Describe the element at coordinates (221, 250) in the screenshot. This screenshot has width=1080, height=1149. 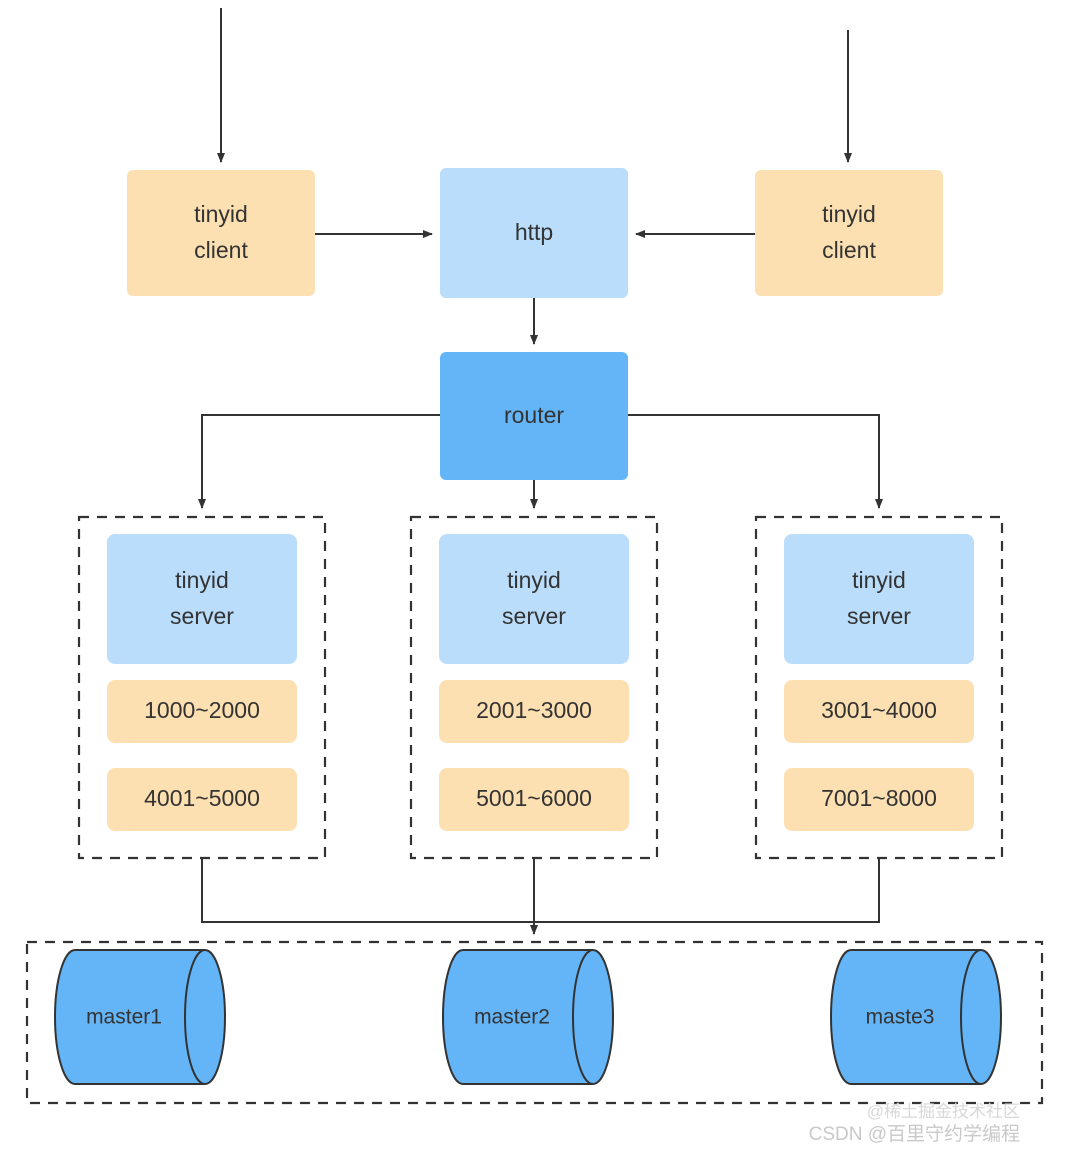
I see `client-left-label-line2: client` at that location.